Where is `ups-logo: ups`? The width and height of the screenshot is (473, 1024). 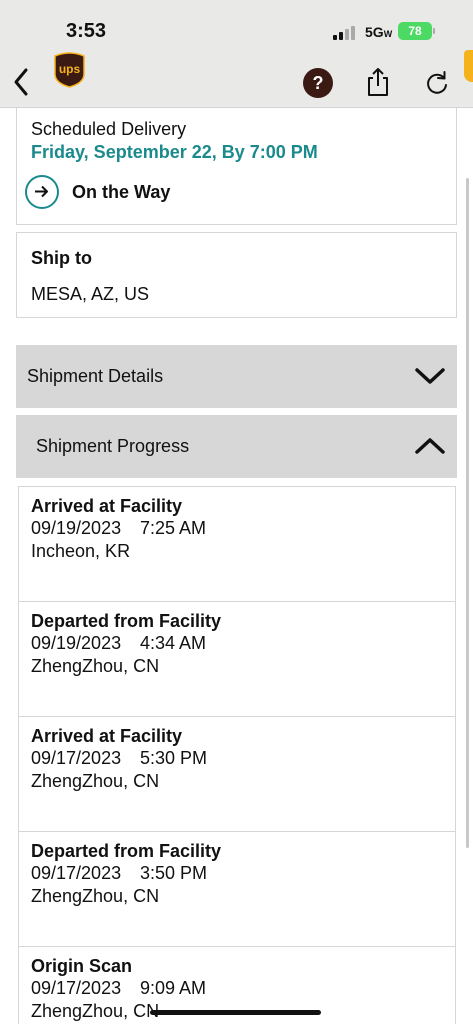
ups-logo: ups is located at coordinates (69, 70).